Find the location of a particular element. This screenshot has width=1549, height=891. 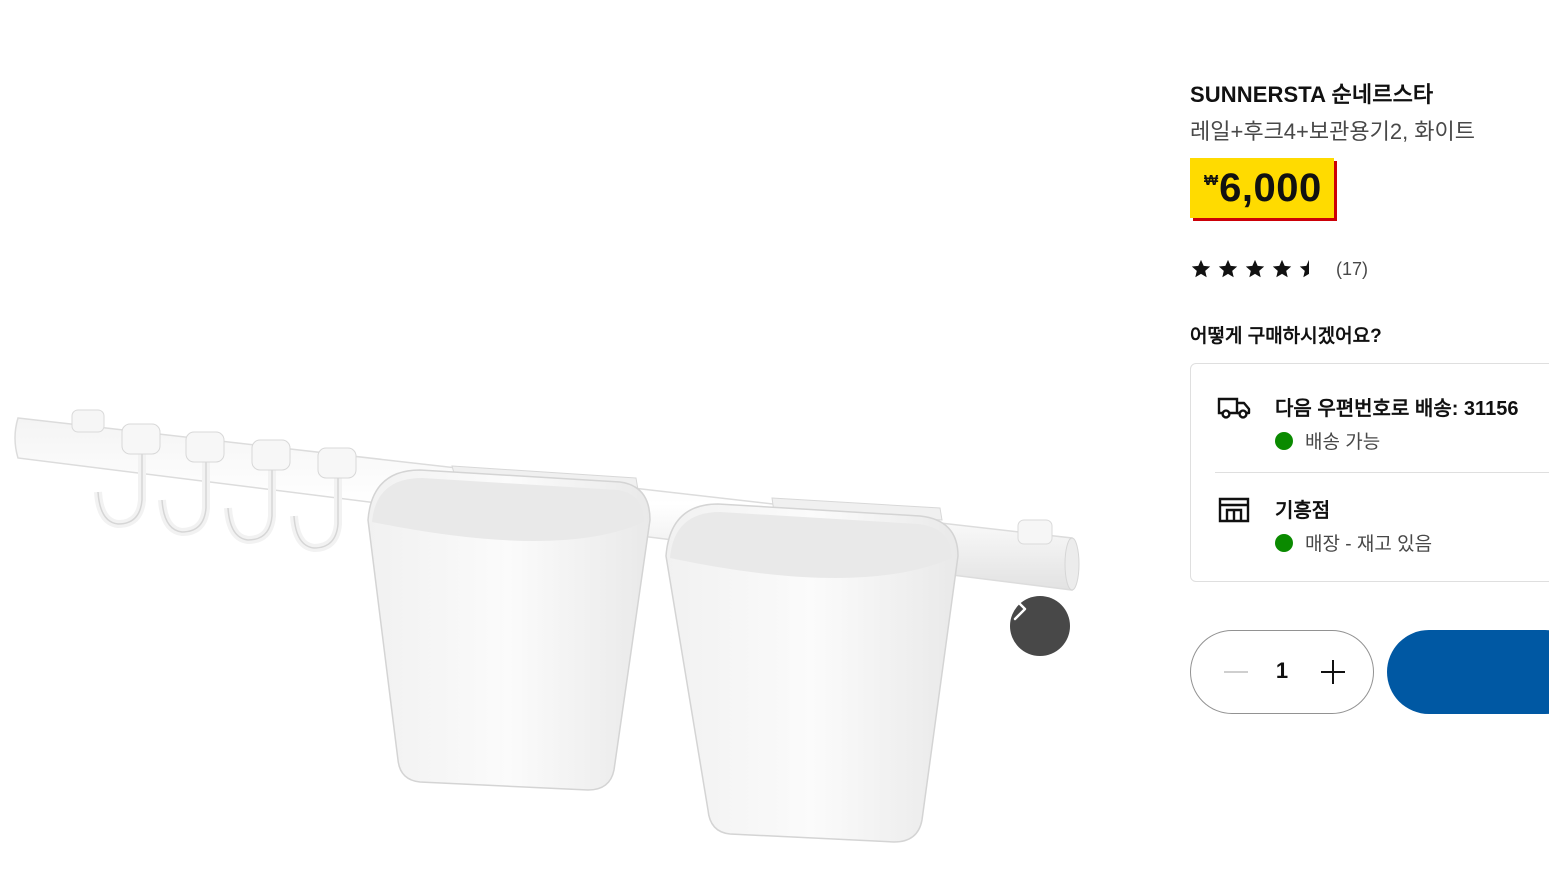

currency-symbol: ₩ is located at coordinates (1211, 180).